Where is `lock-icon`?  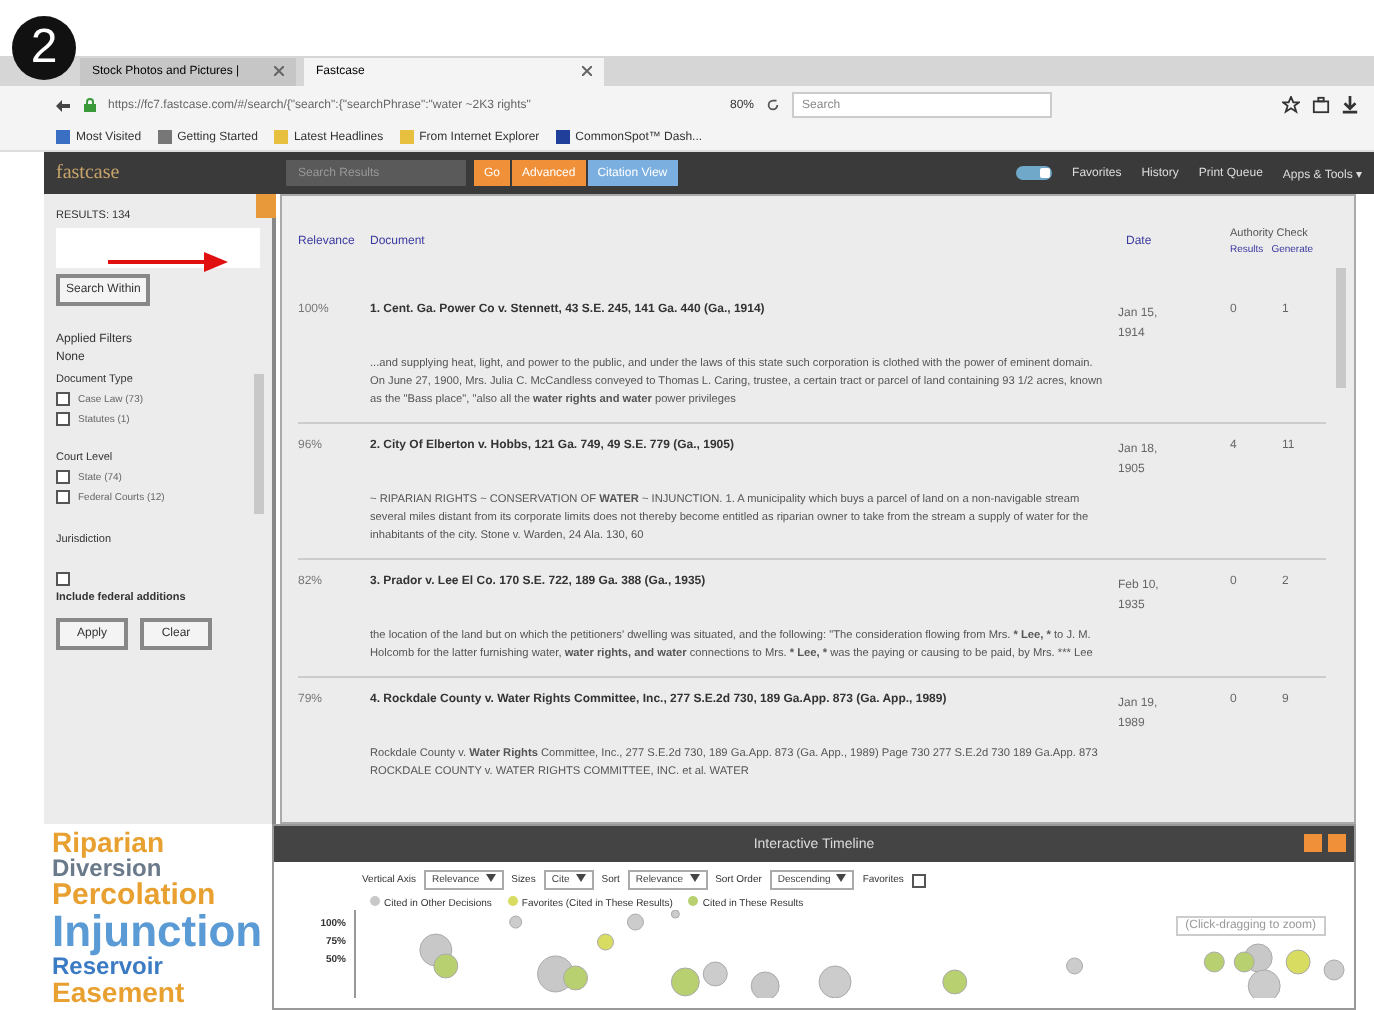
lock-icon is located at coordinates (90, 105).